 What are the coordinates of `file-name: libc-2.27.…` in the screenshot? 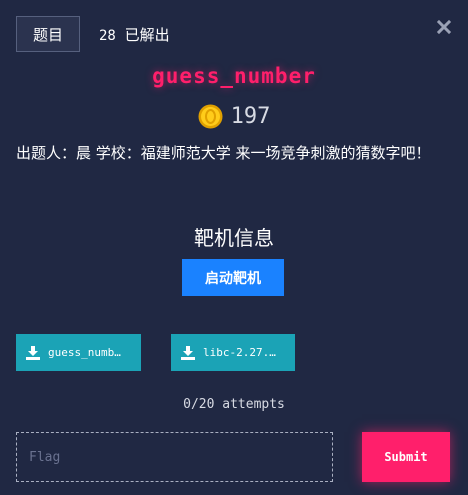 It's located at (239, 352).